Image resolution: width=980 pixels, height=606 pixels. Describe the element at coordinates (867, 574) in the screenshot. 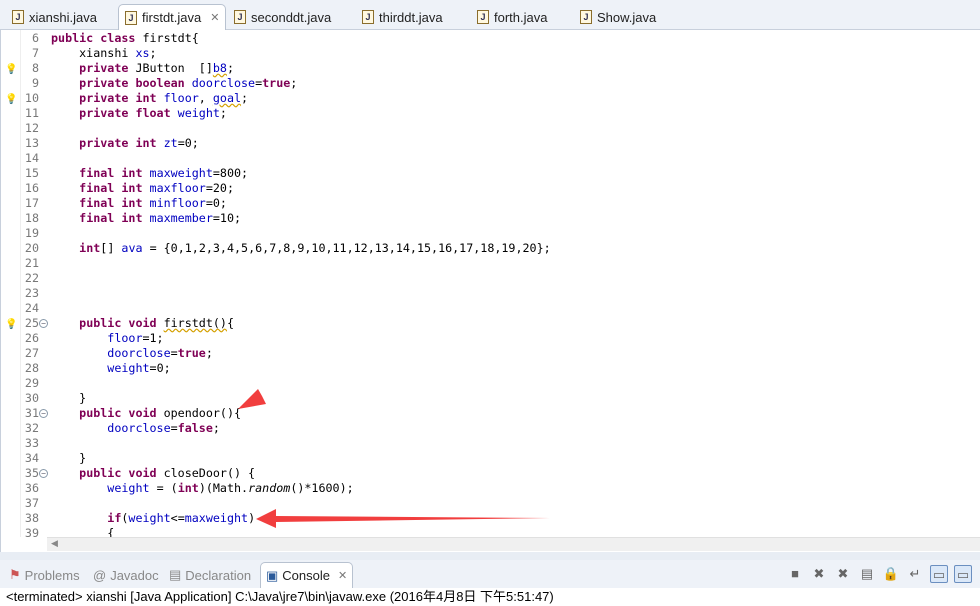

I see `clear-console-icon: ▤` at that location.